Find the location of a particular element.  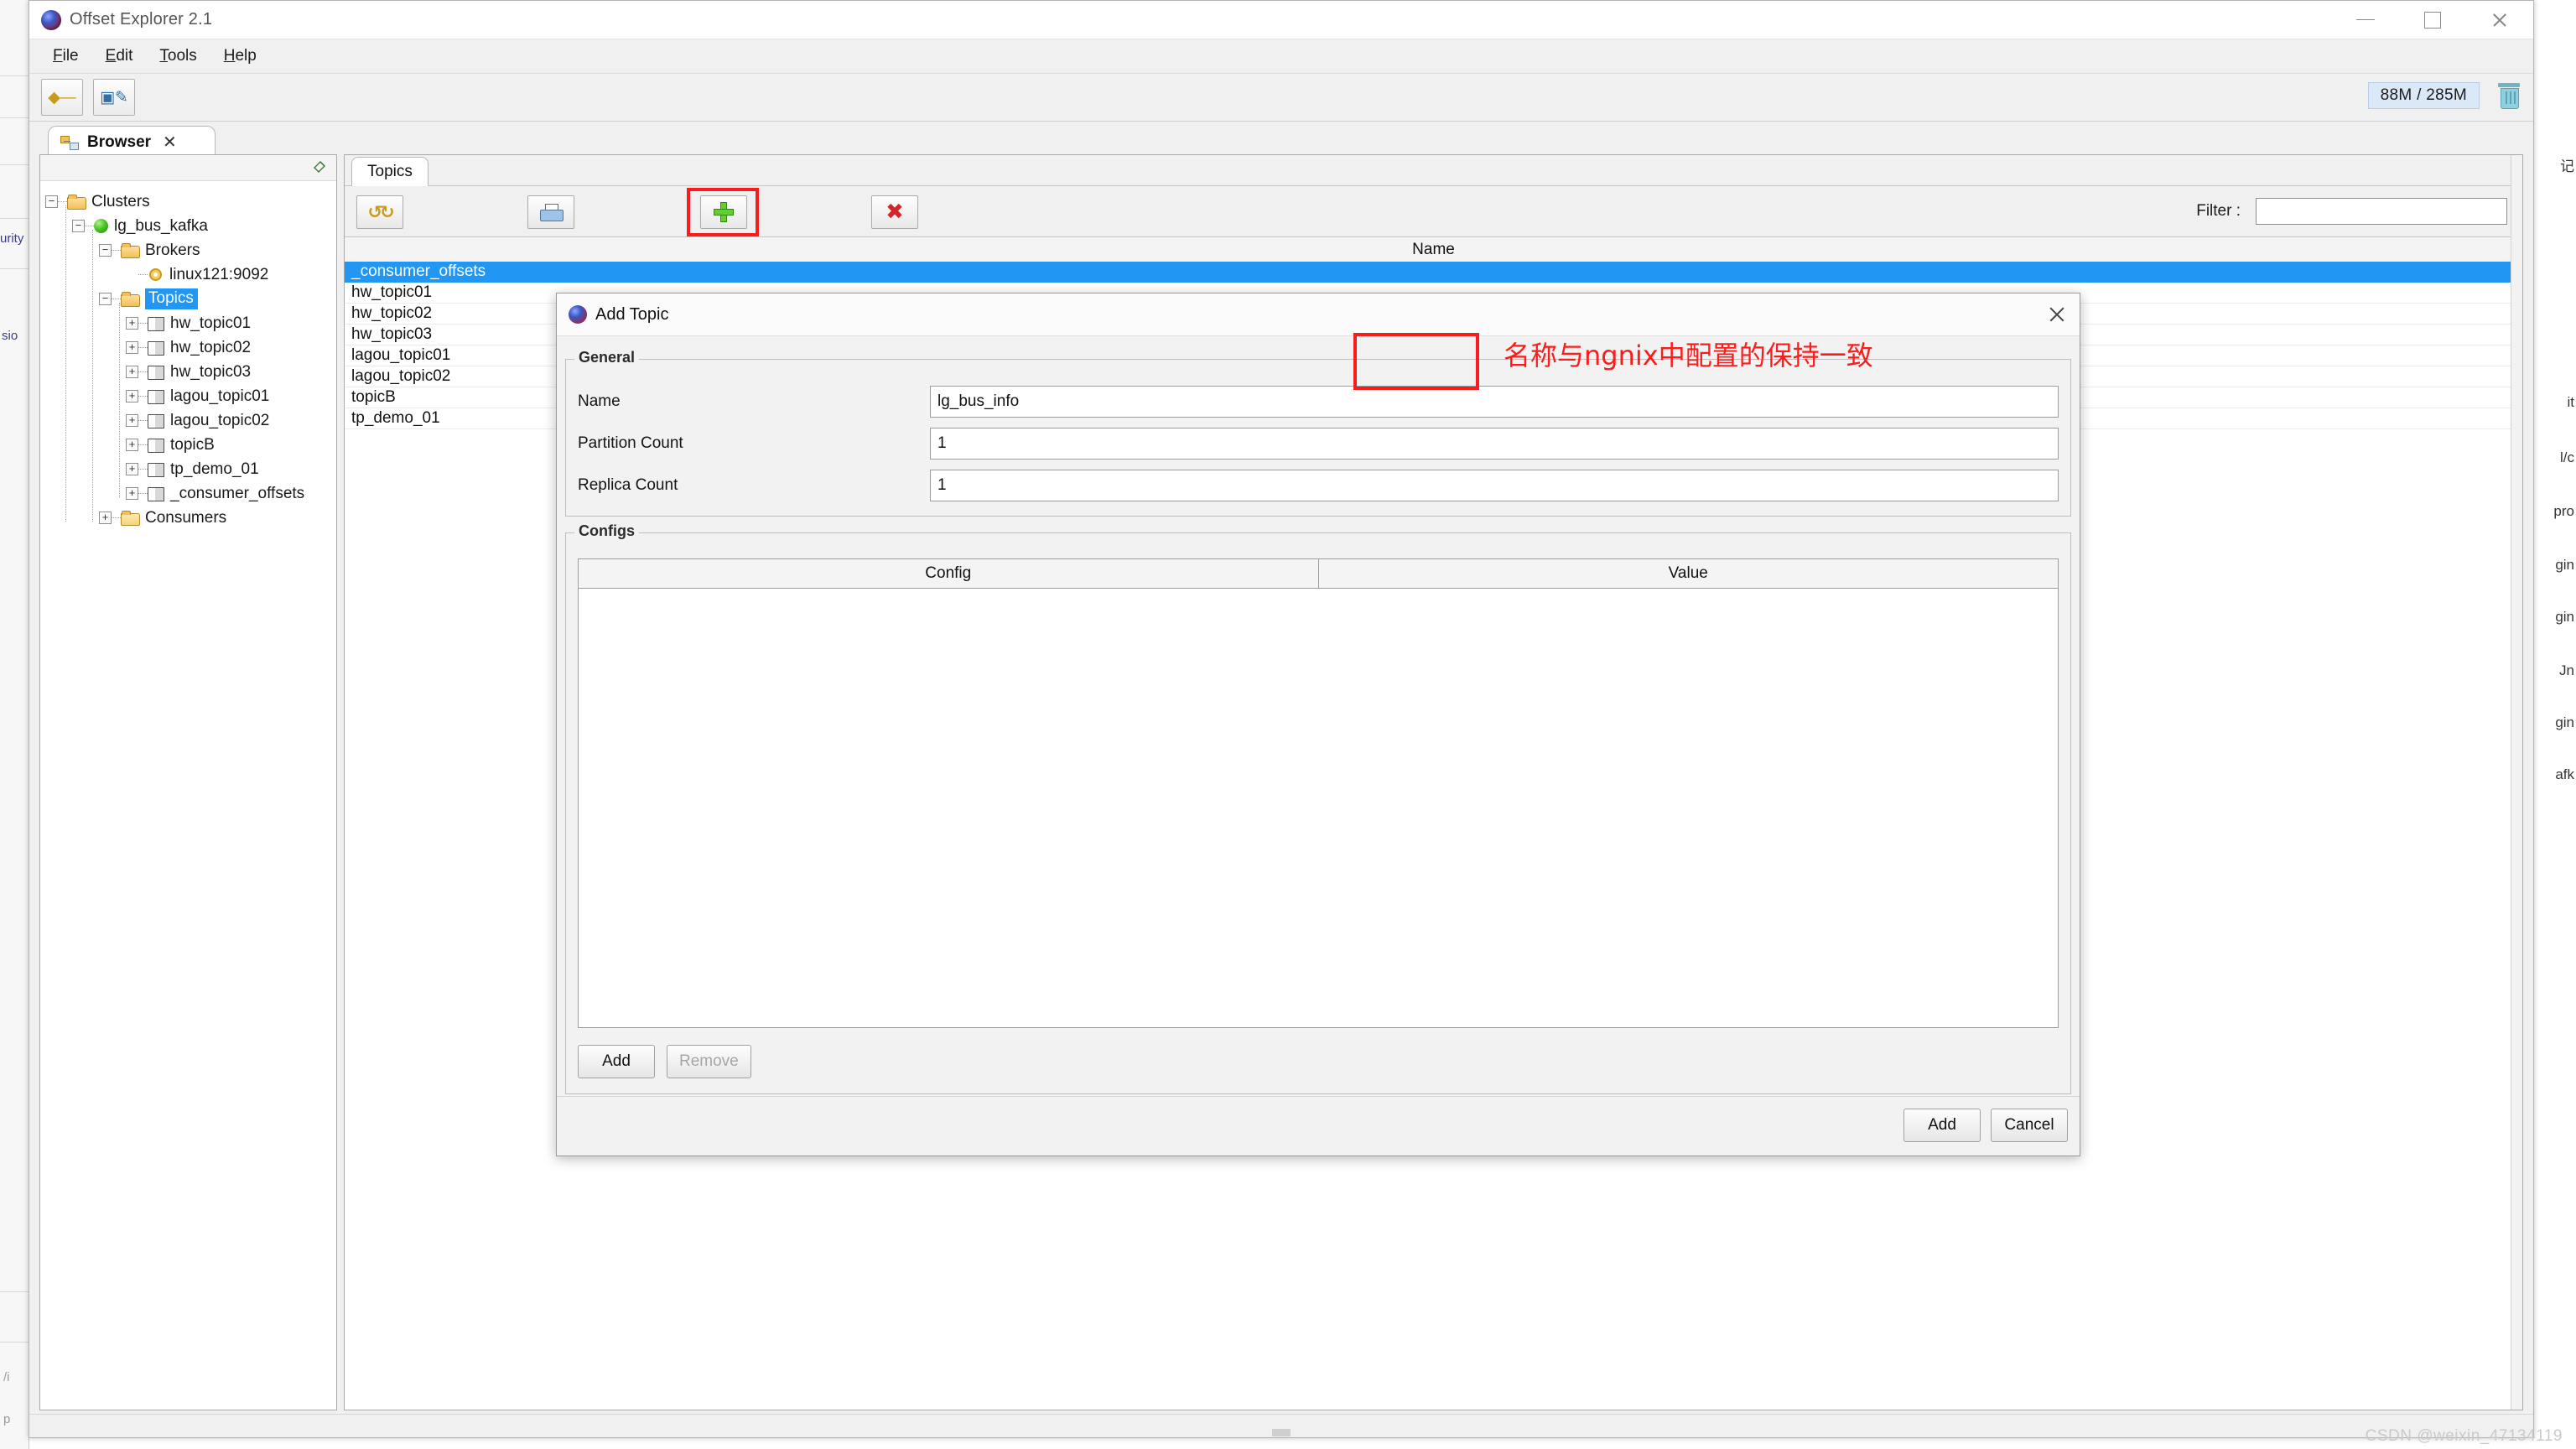

browser-tree-icon is located at coordinates (69, 142).